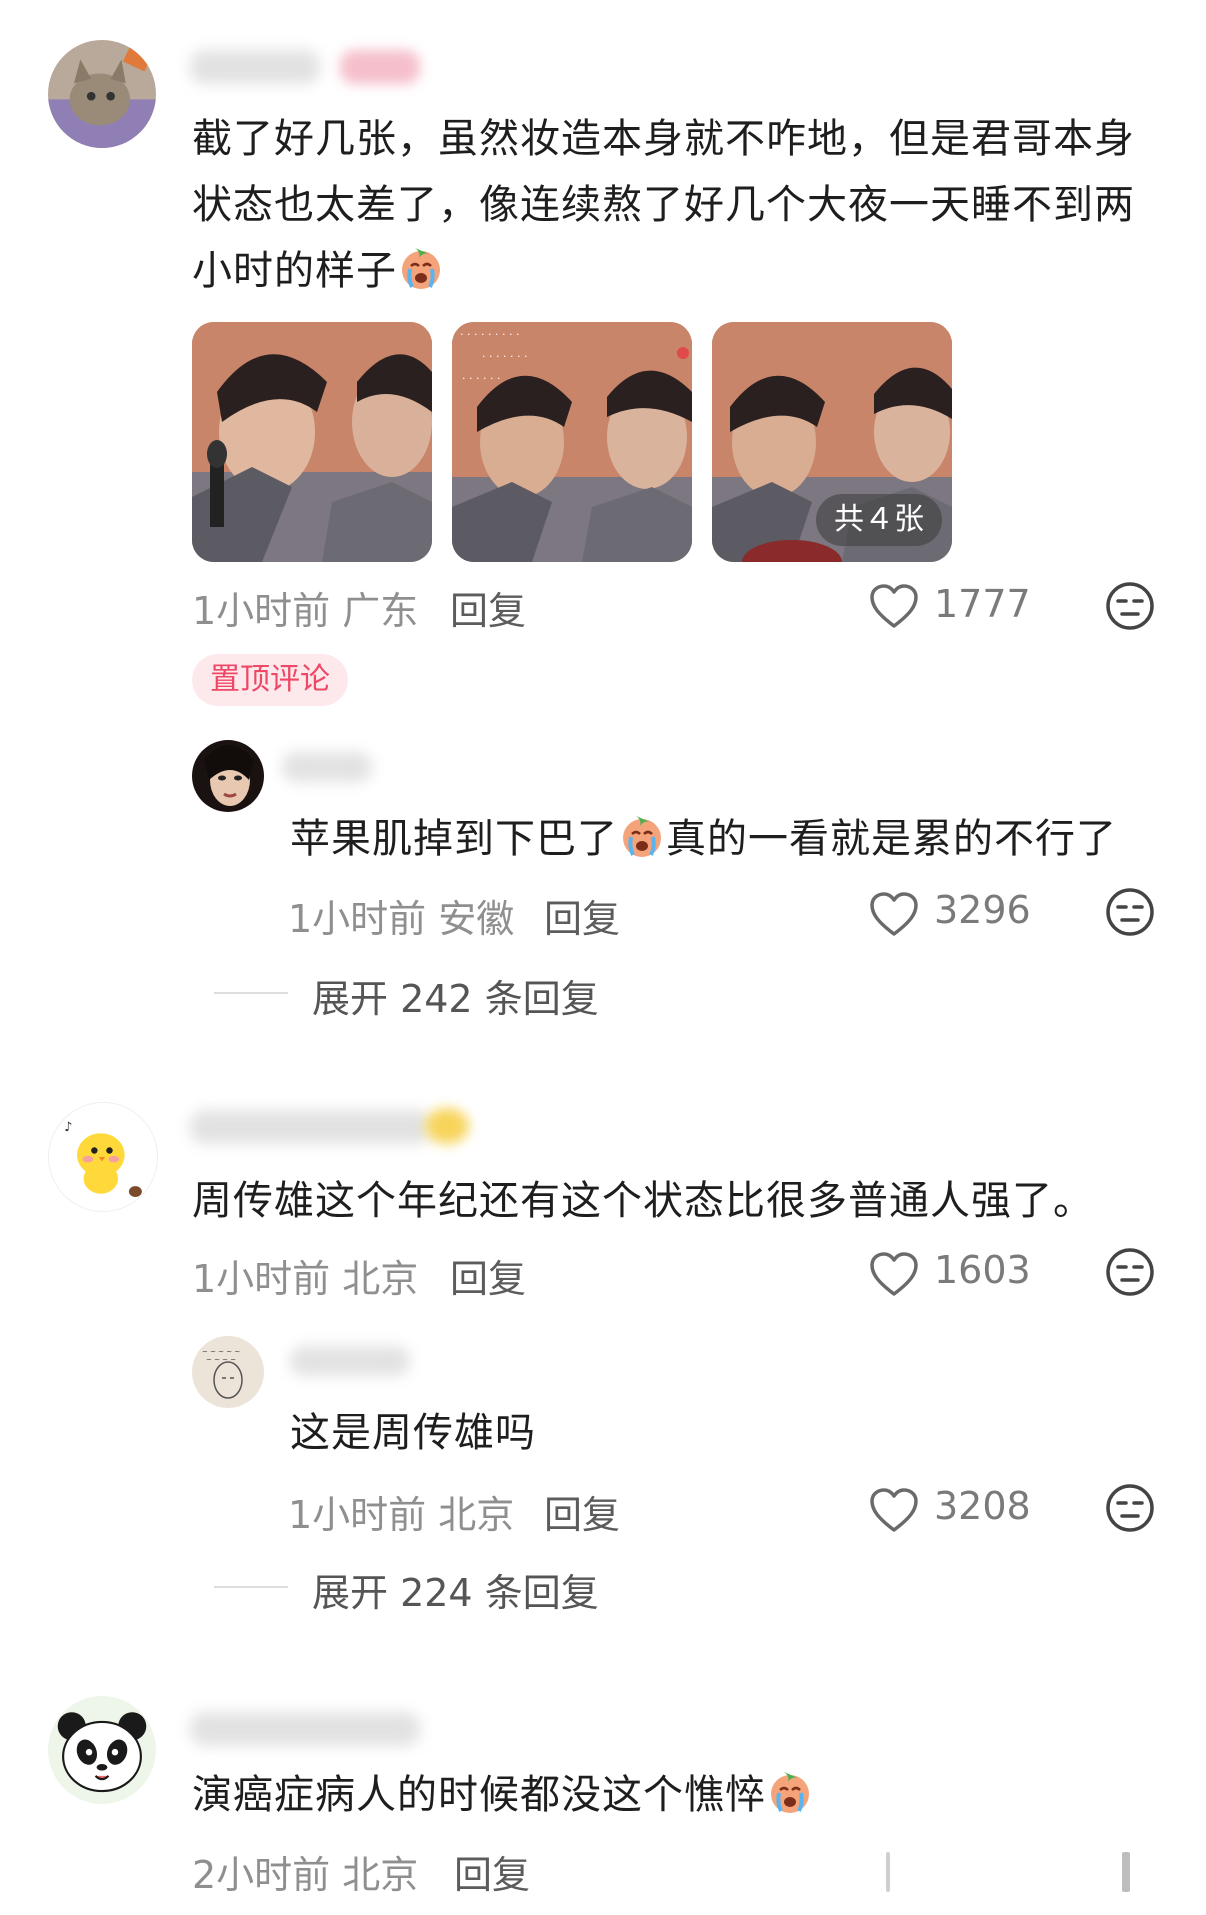 The image size is (1206, 1915). Describe the element at coordinates (982, 1506) in the screenshot. I see `like-count: 3208` at that location.